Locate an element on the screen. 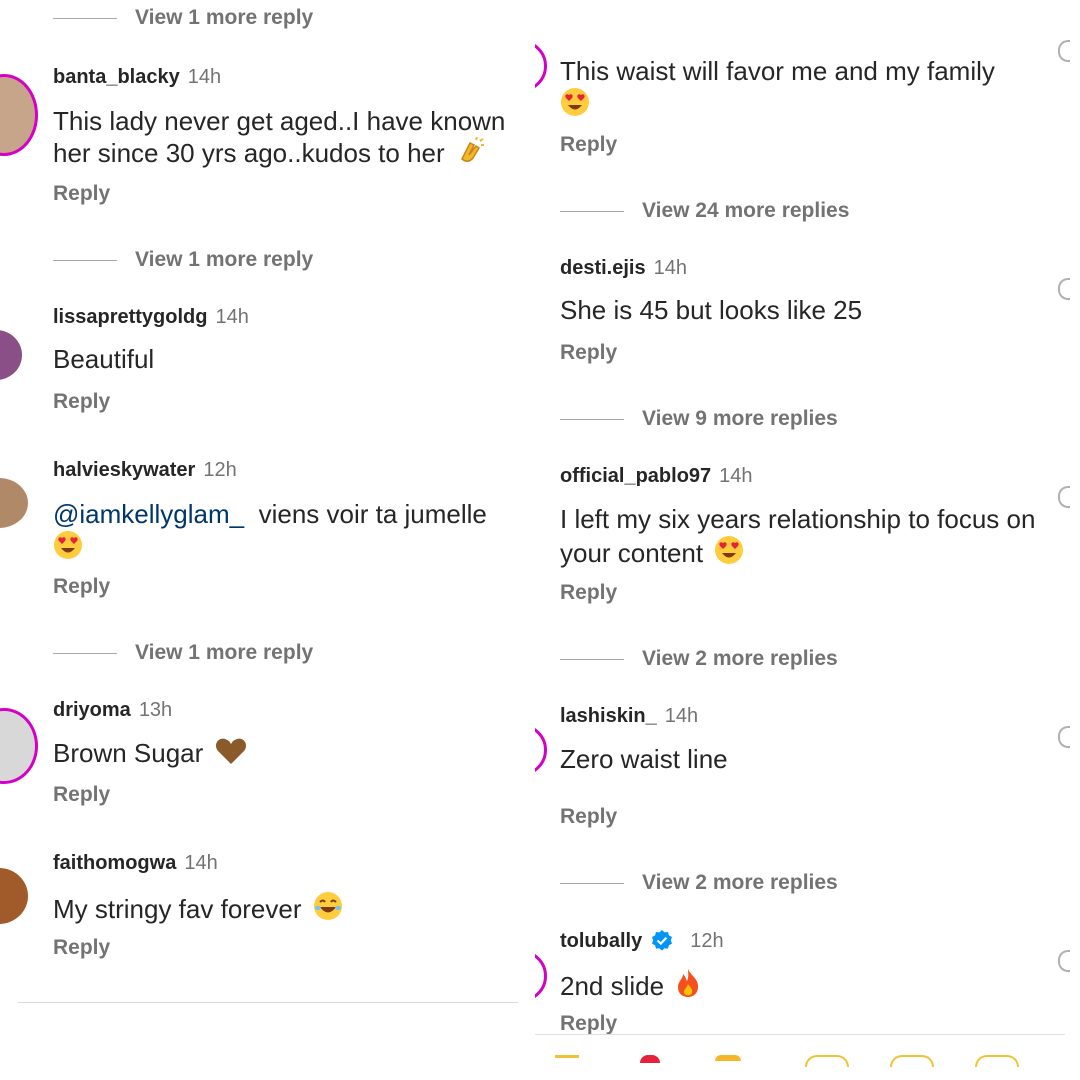 This screenshot has width=1080, height=1080. divider is located at coordinates (268, 1002).